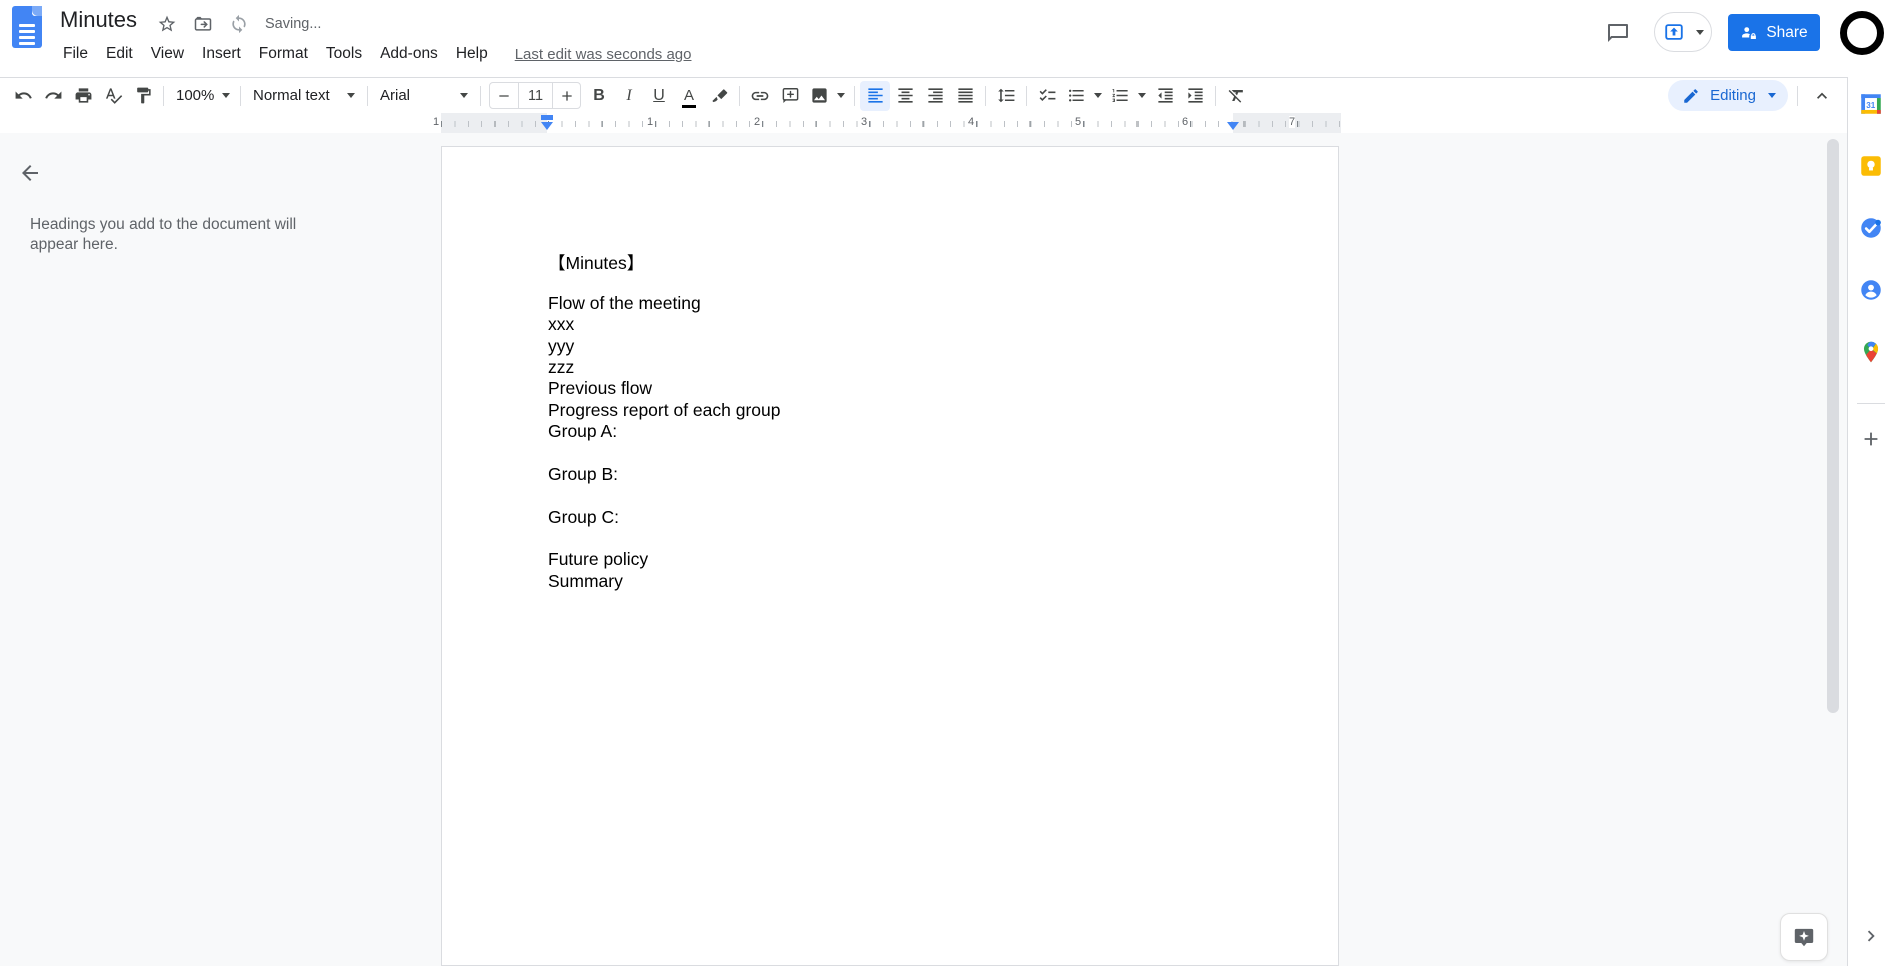 Image resolution: width=1894 pixels, height=966 pixels. What do you see at coordinates (436, 122) in the screenshot?
I see `ruler-number: 1` at bounding box center [436, 122].